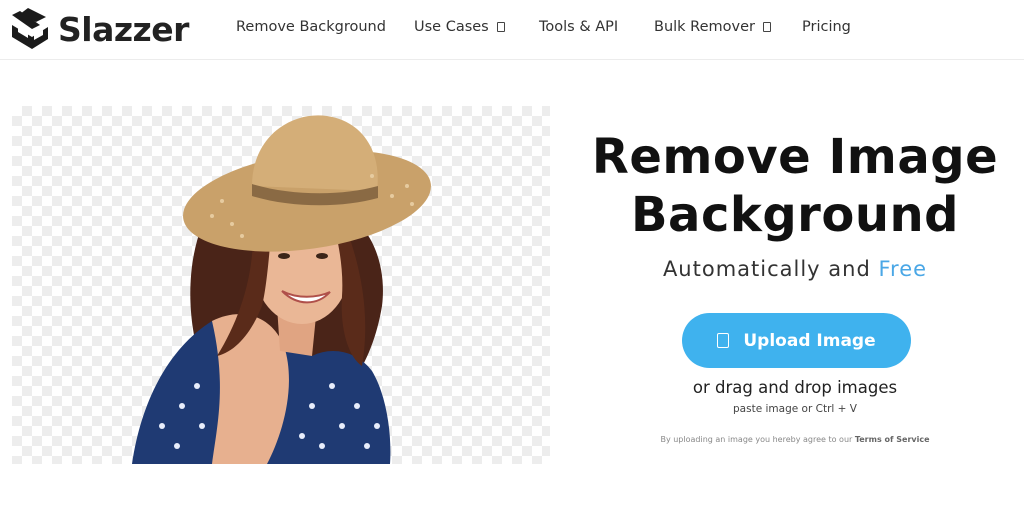  Describe the element at coordinates (795, 215) in the screenshot. I see `headline-line-2: Background` at that location.